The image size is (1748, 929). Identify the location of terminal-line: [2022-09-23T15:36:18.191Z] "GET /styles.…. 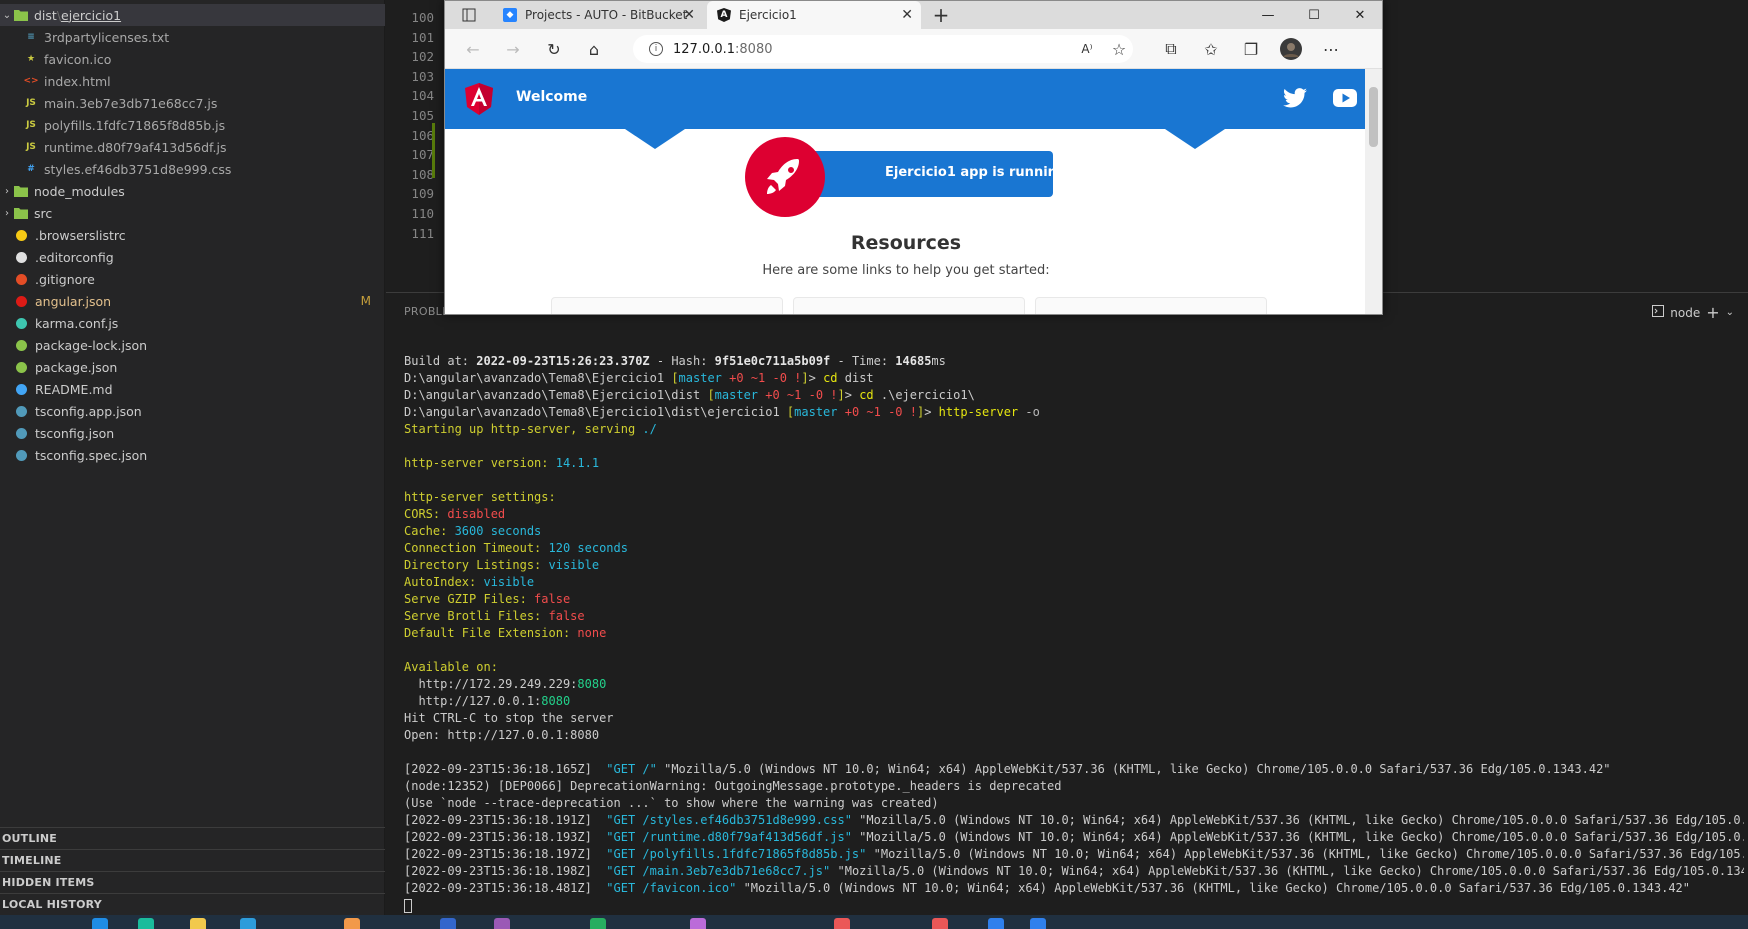
(1074, 820).